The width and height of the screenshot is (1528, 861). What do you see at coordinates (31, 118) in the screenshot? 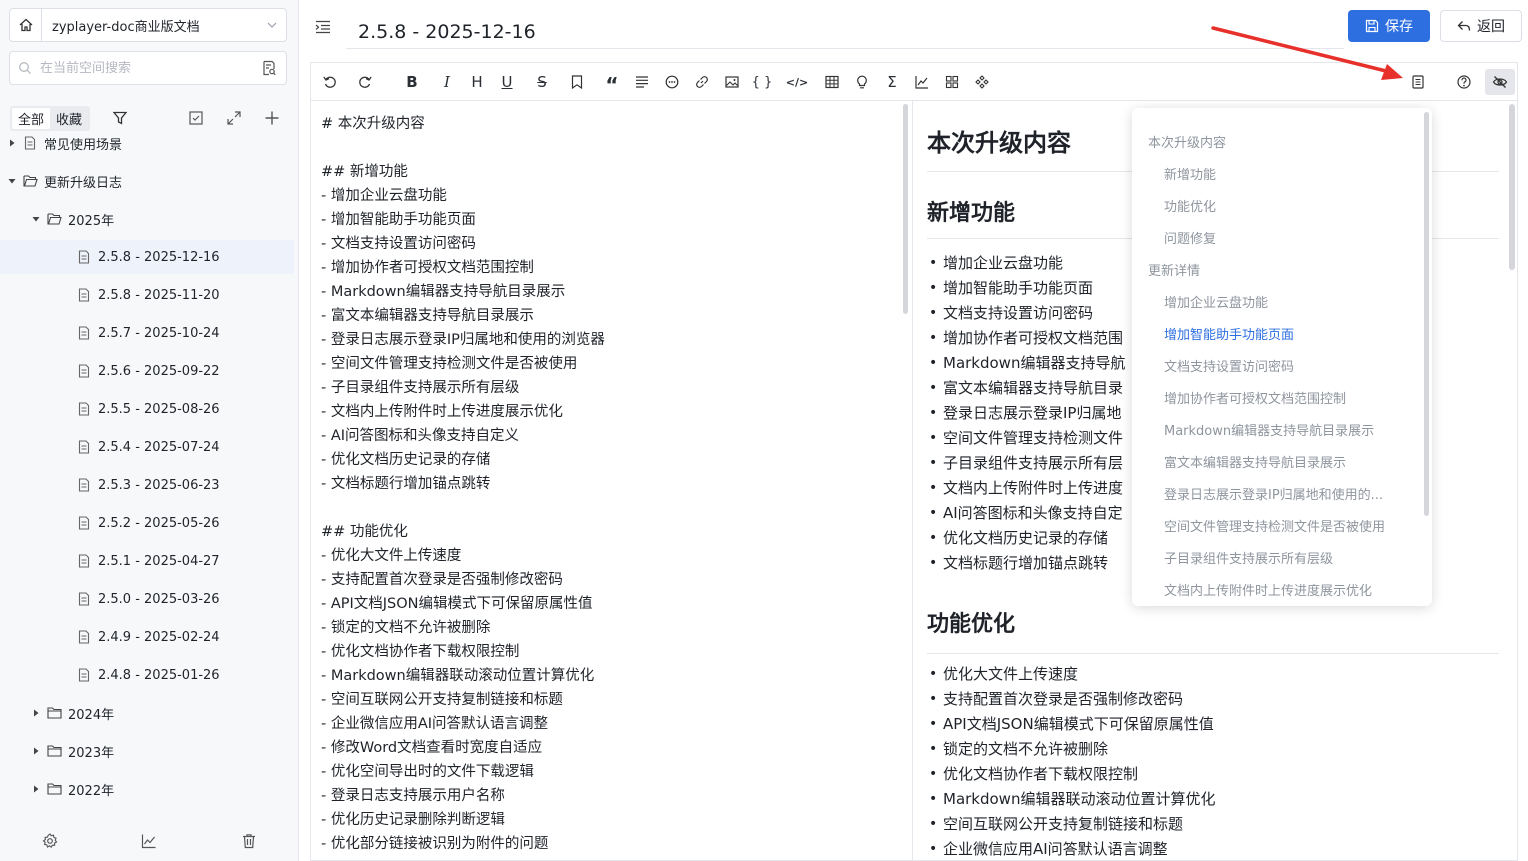
I see `tab-all: 全部` at bounding box center [31, 118].